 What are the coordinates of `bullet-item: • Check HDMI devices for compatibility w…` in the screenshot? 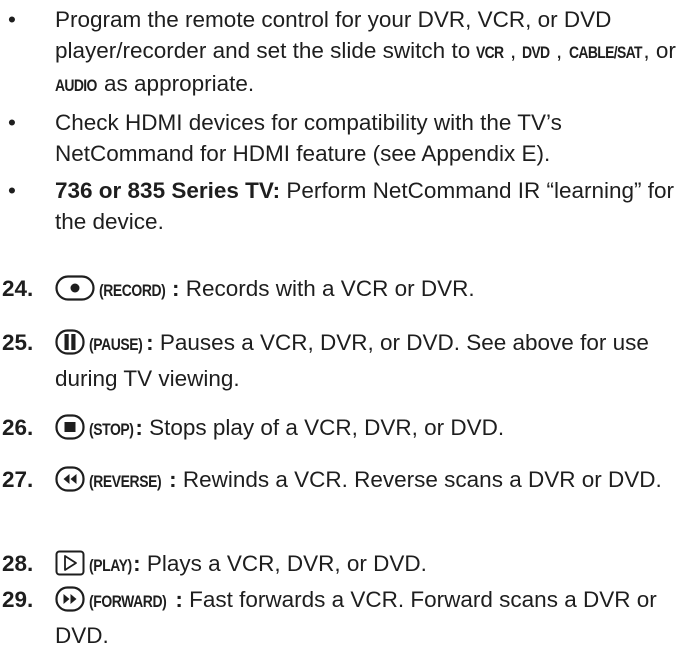 It's located at (341, 138).